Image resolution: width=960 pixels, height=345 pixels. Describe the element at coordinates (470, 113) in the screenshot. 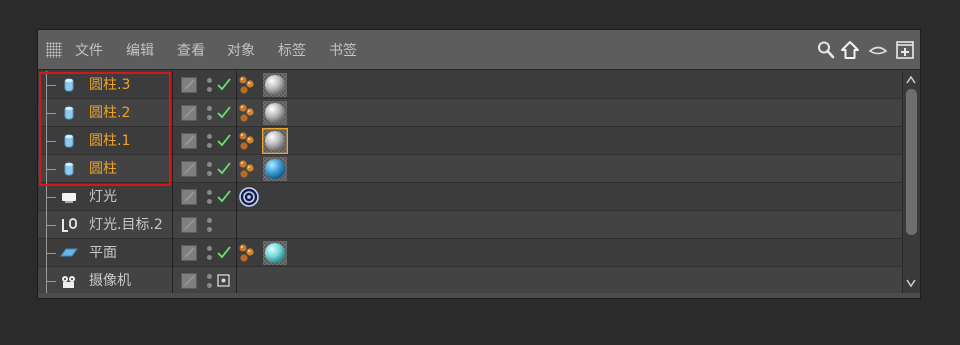

I see `object-row: 圆柱.2` at that location.